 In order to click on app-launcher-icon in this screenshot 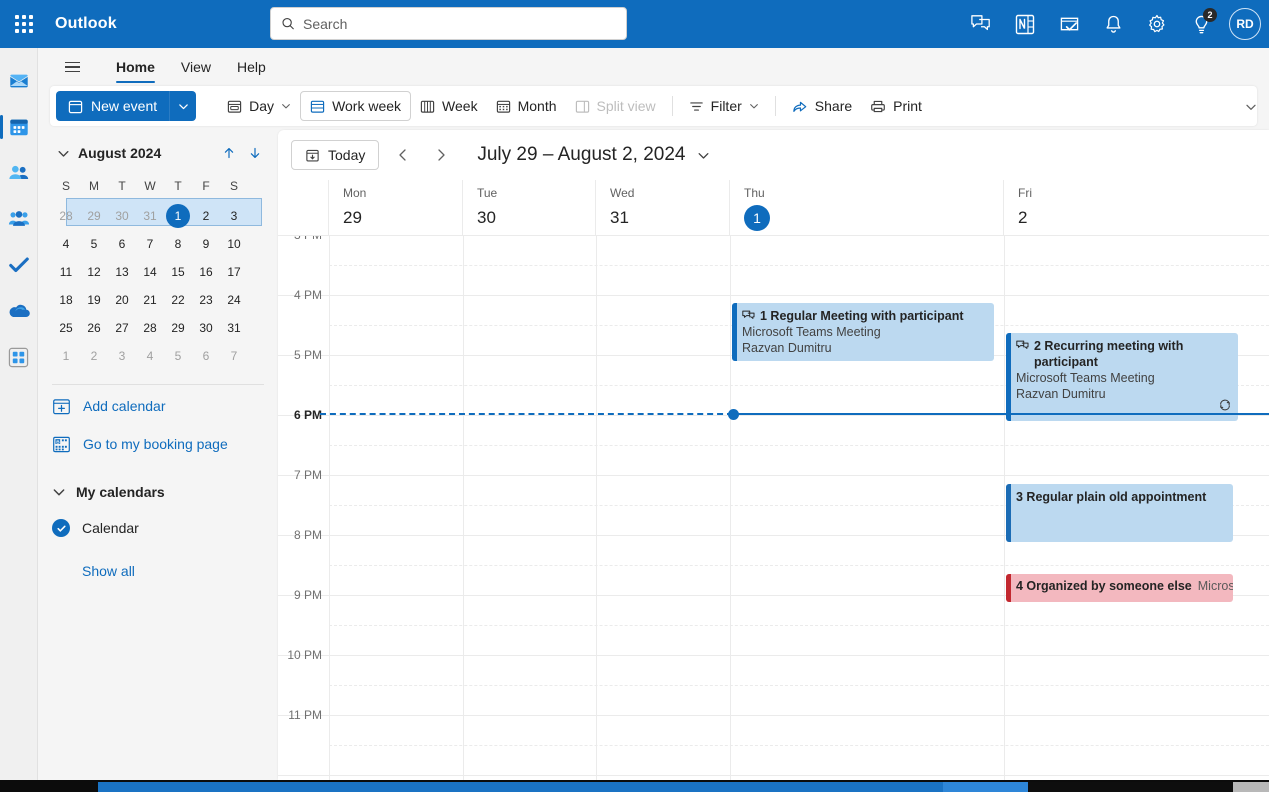, I will do `click(24, 24)`.